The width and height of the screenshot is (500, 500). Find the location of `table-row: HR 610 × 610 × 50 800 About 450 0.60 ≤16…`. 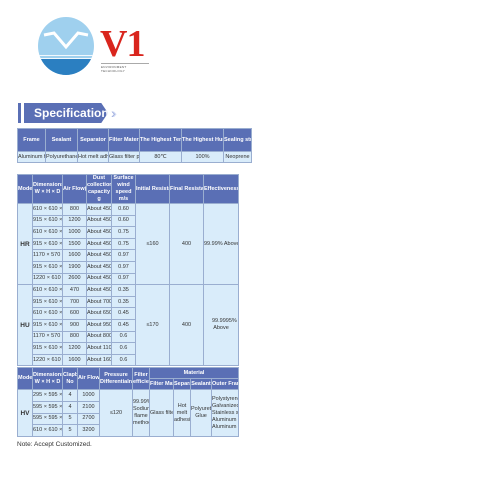

table-row: HR 610 × 610 × 50 800 About 450 0.60 ≤16… is located at coordinates (128, 244).